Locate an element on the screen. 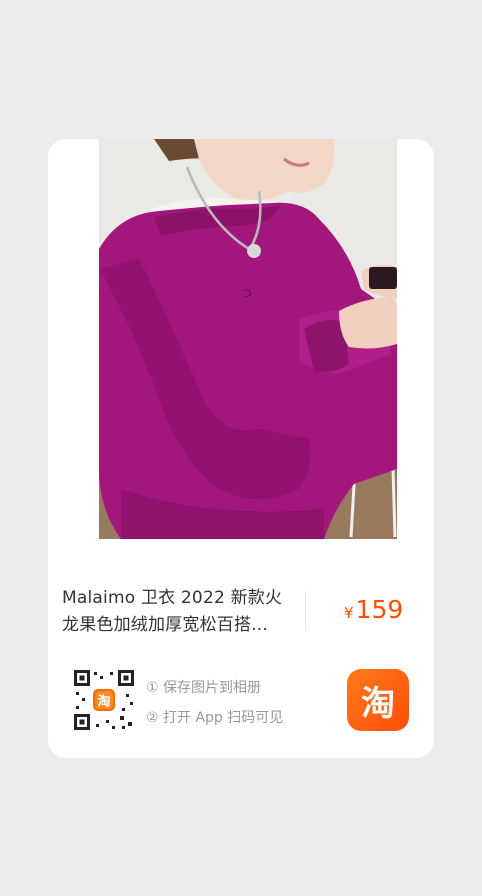  divider is located at coordinates (305, 611).